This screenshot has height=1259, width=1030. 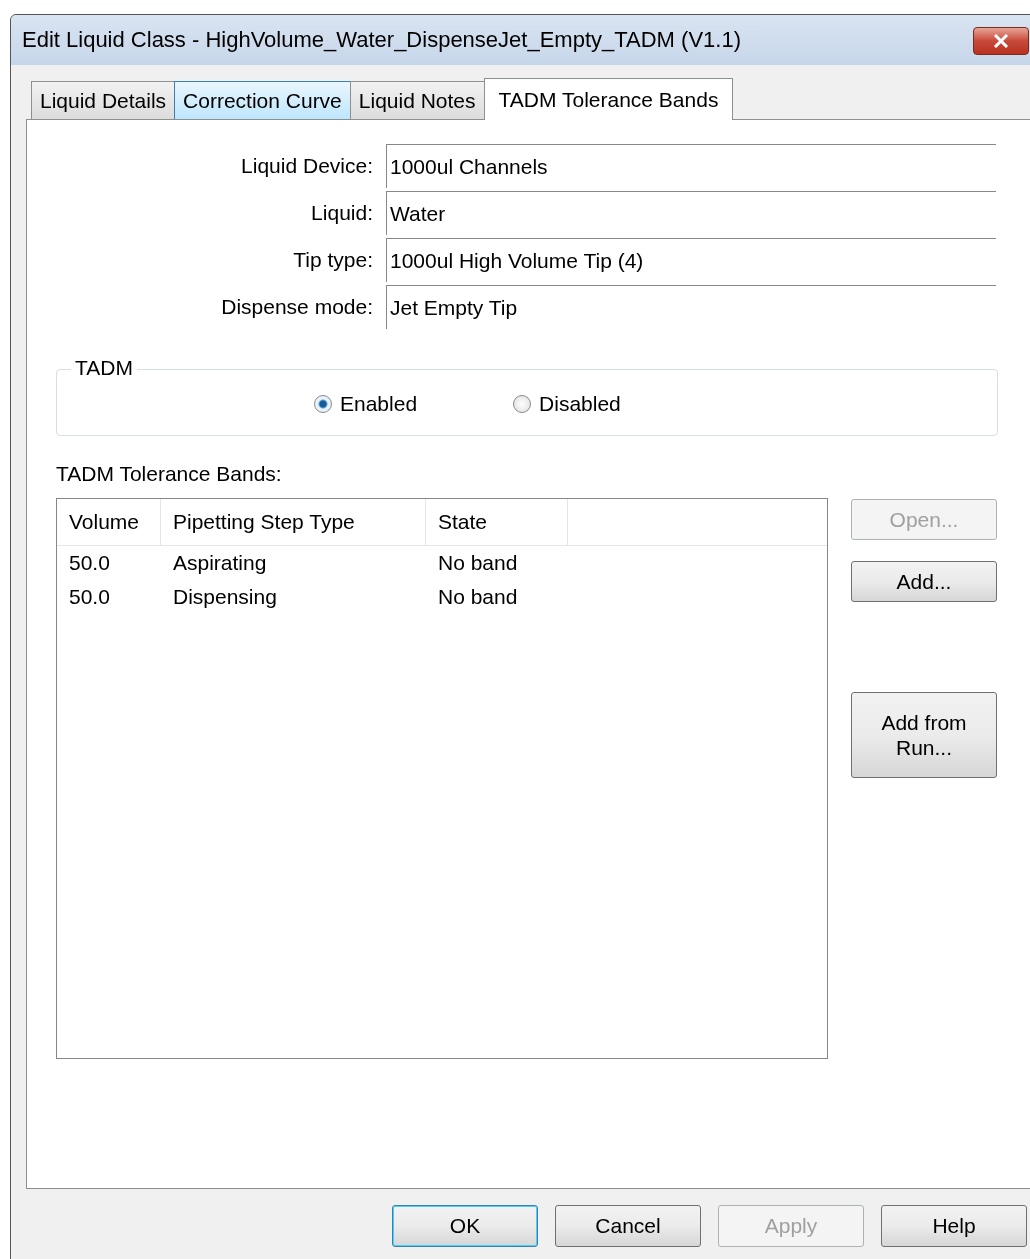 What do you see at coordinates (580, 404) in the screenshot?
I see `radio-label: Disabled` at bounding box center [580, 404].